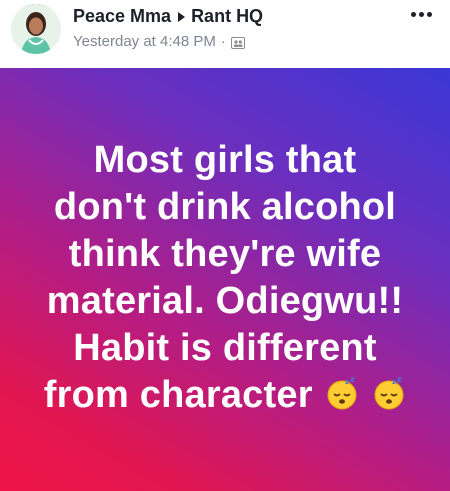 Image resolution: width=450 pixels, height=491 pixels. What do you see at coordinates (225, 206) in the screenshot?
I see `post-line: don't drink alcohol` at bounding box center [225, 206].